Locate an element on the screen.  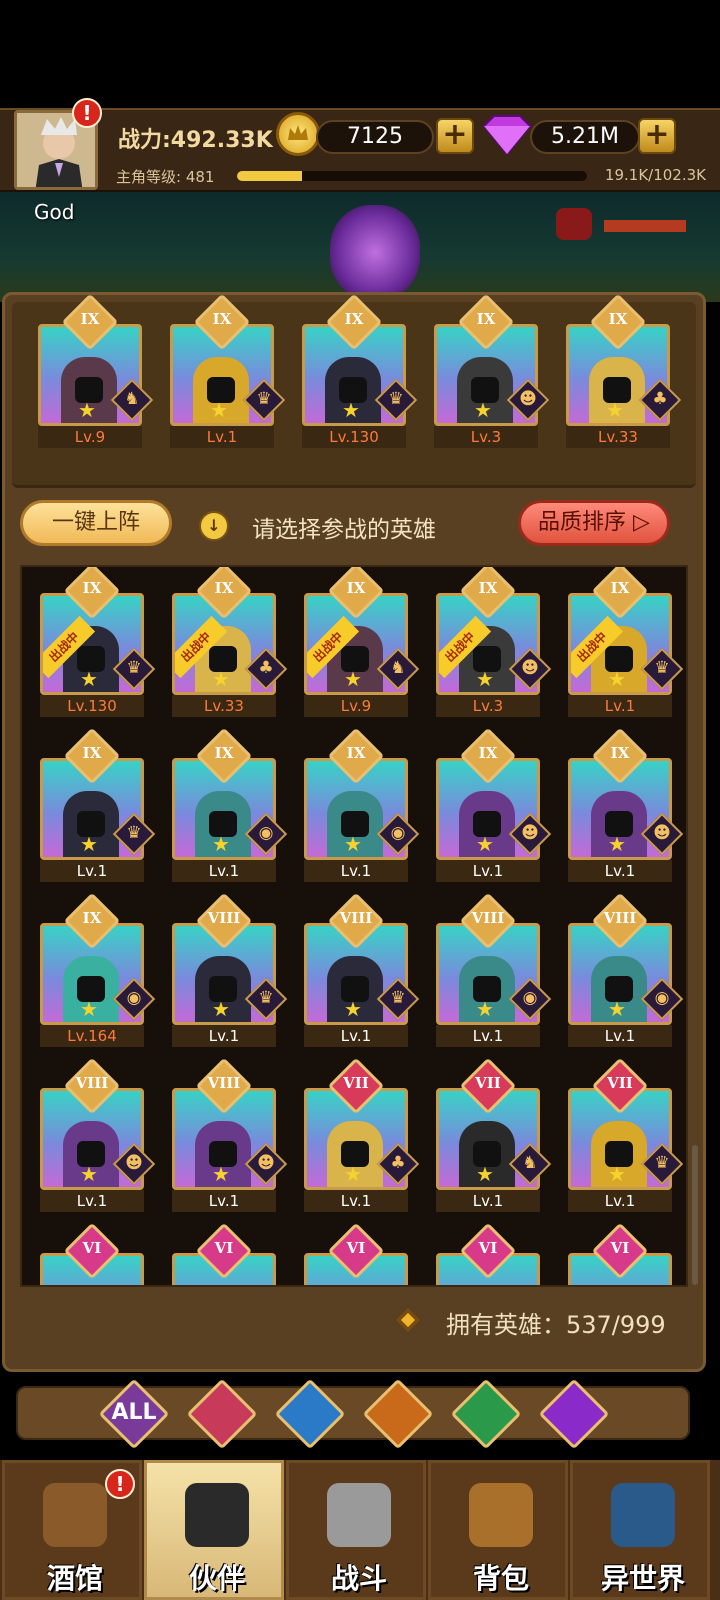
nav-tab-crossed-swords: 战斗 is located at coordinates (356, 1530).